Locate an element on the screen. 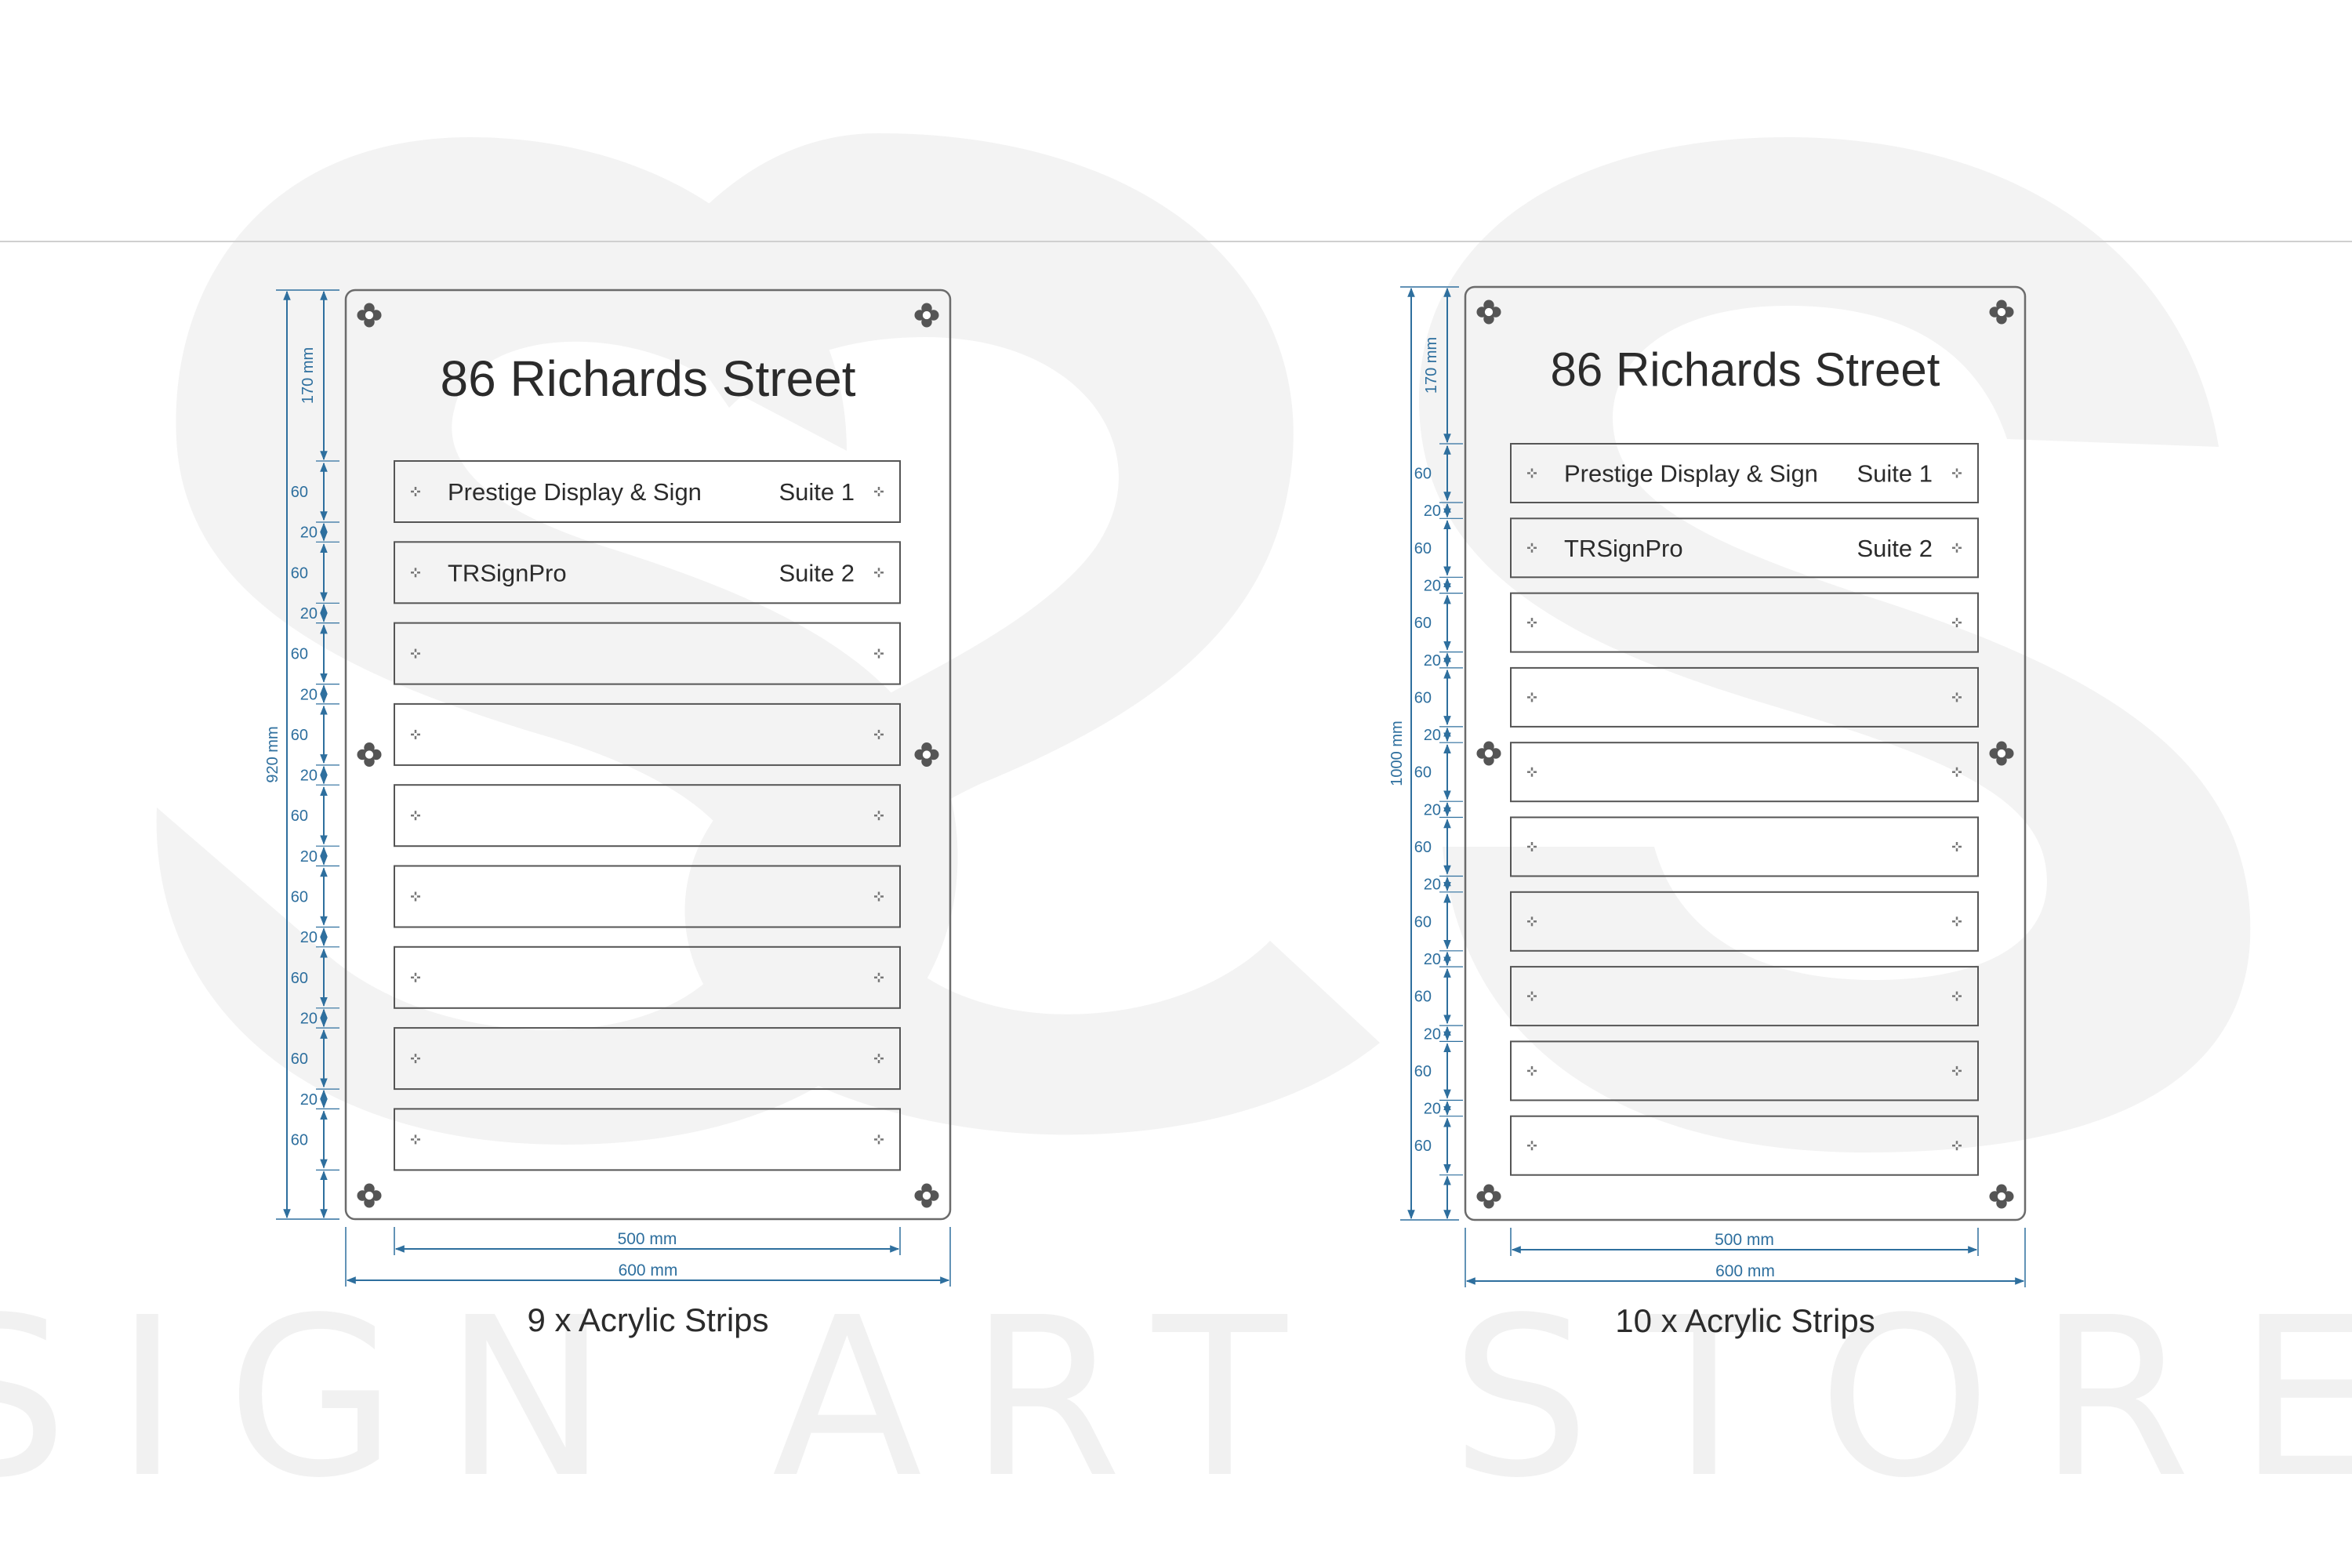 The height and width of the screenshot is (1568, 2352). strip-frame is located at coordinates (1744, 772).